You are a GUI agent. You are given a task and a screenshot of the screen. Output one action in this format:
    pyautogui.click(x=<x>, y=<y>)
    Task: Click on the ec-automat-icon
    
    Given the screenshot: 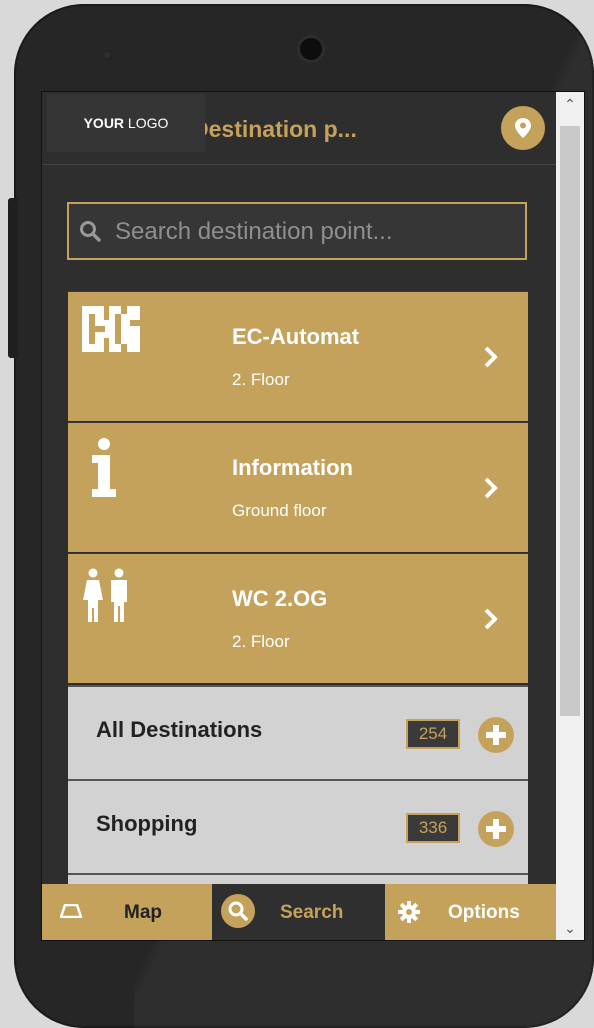 What is the action you would take?
    pyautogui.click(x=111, y=329)
    